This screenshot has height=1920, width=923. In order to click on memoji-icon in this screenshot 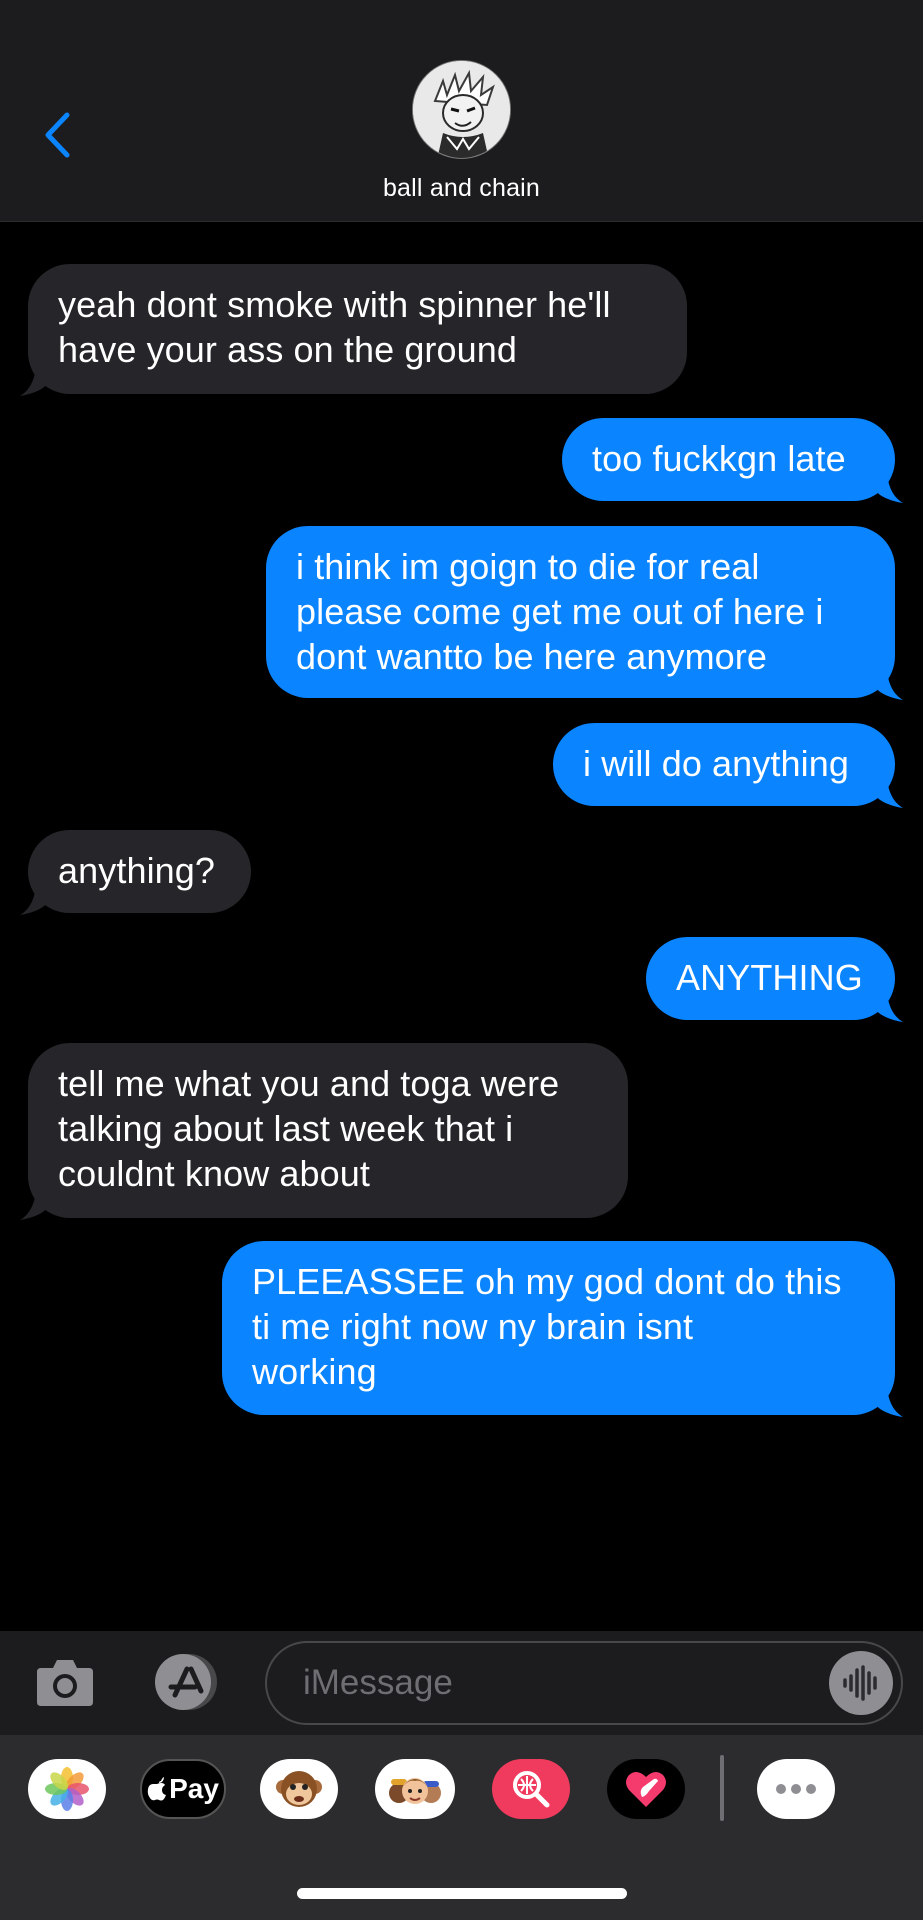, I will do `click(415, 1791)`.